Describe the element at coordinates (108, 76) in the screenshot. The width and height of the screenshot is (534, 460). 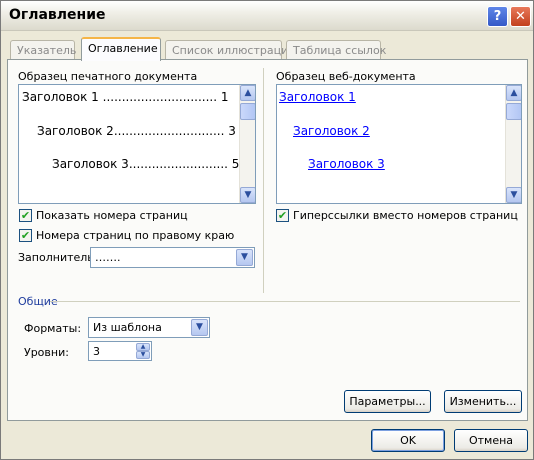
I see `print-preview-label: Образец печатного документа` at that location.